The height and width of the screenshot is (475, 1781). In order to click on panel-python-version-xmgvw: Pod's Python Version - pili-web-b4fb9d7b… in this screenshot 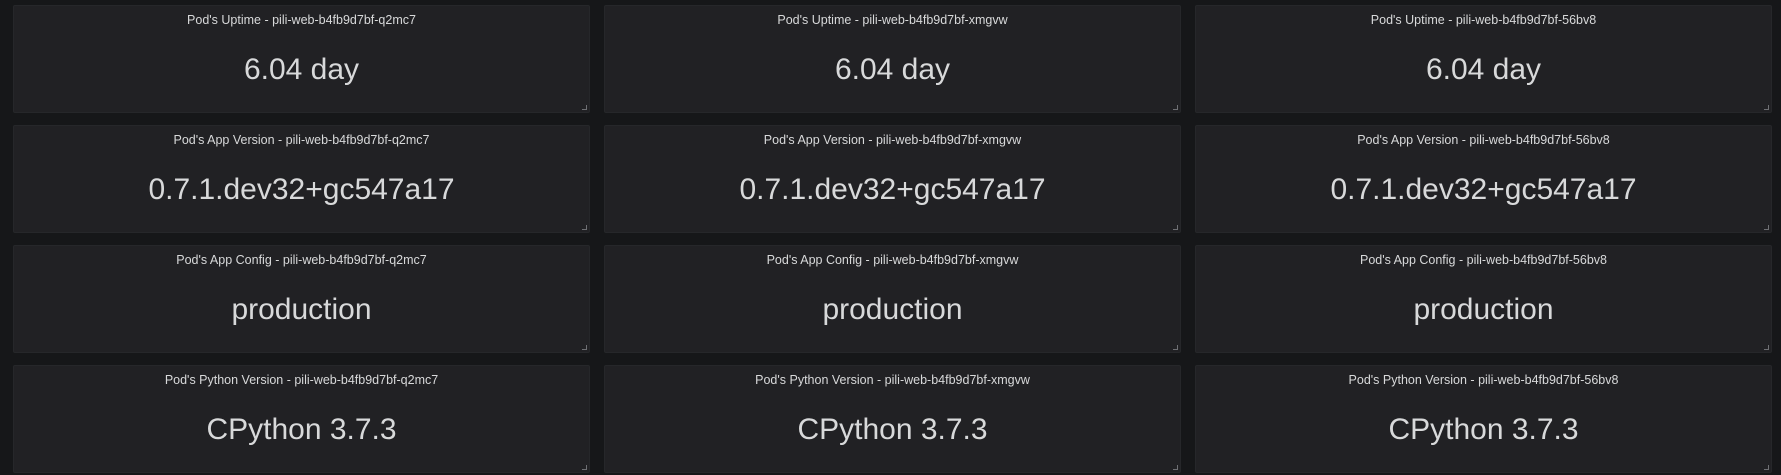, I will do `click(892, 419)`.